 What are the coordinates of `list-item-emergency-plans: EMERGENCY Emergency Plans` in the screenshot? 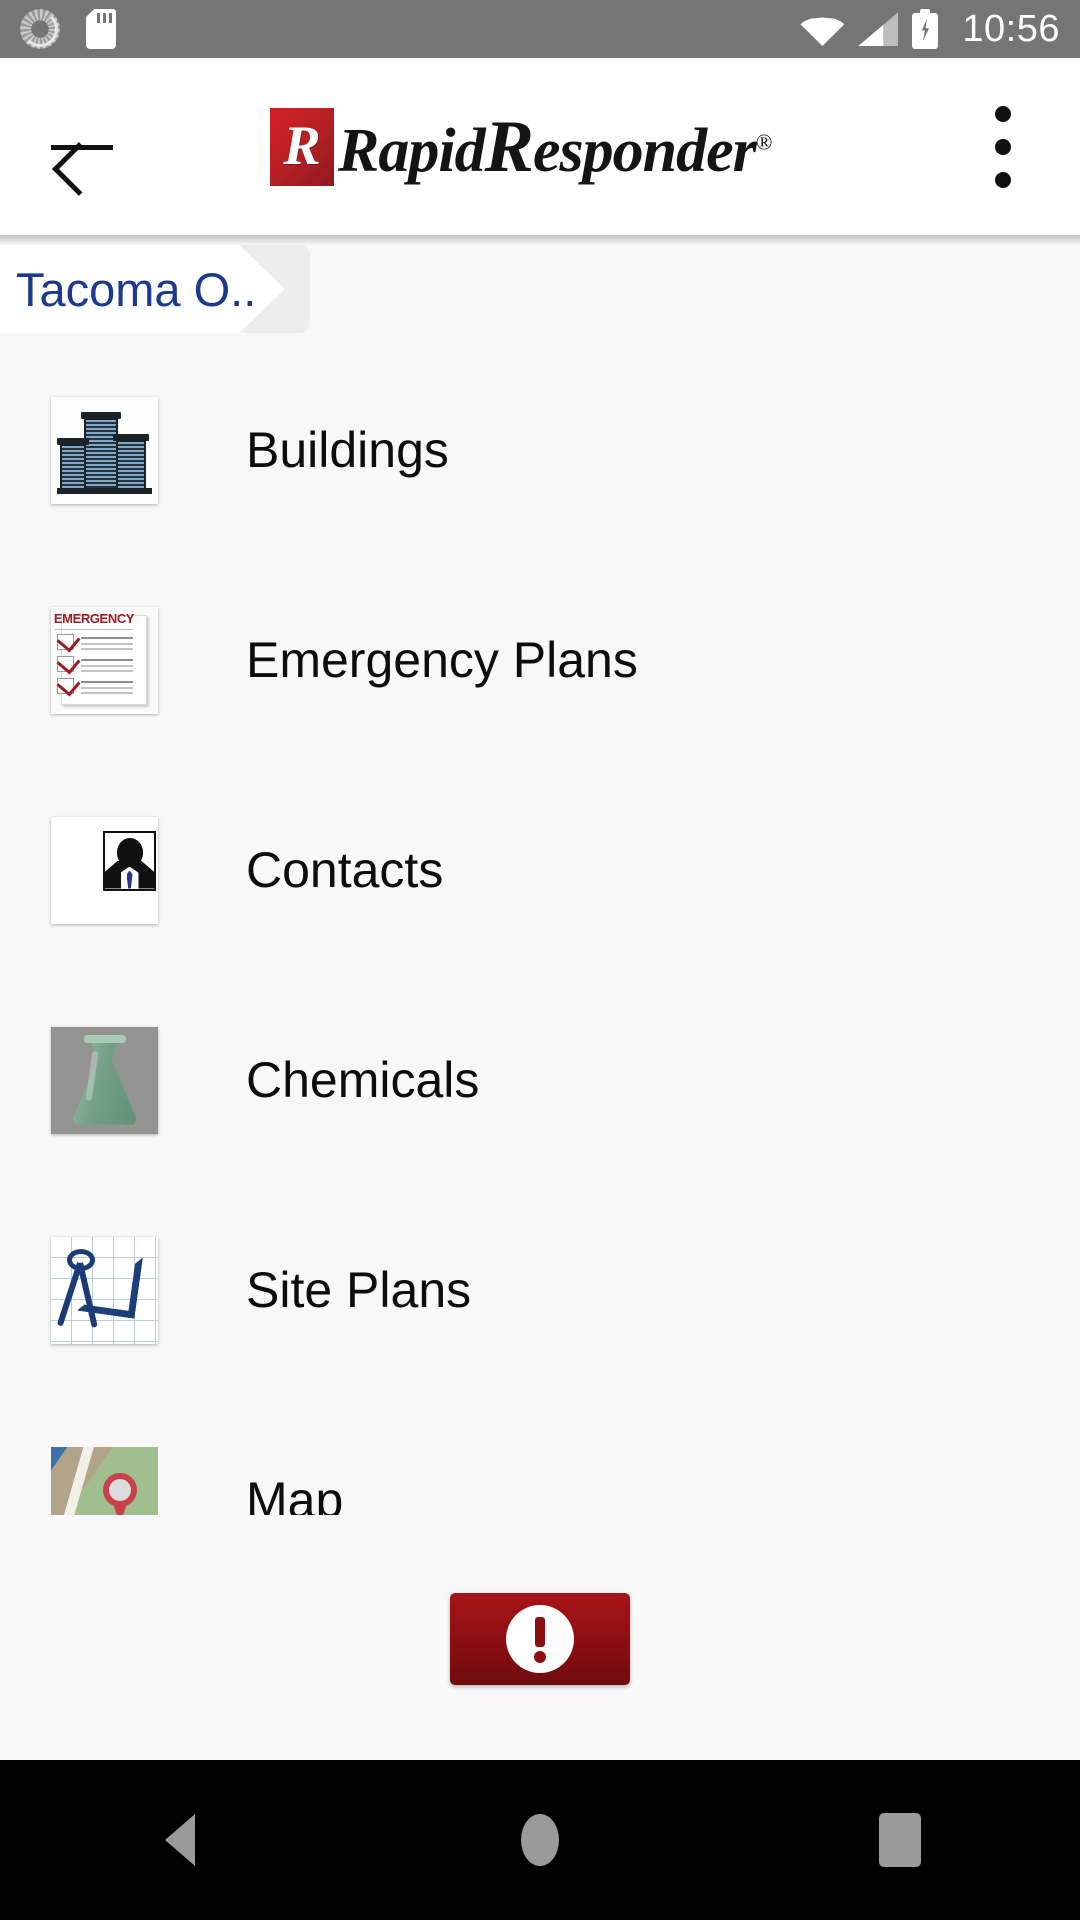 It's located at (540, 660).